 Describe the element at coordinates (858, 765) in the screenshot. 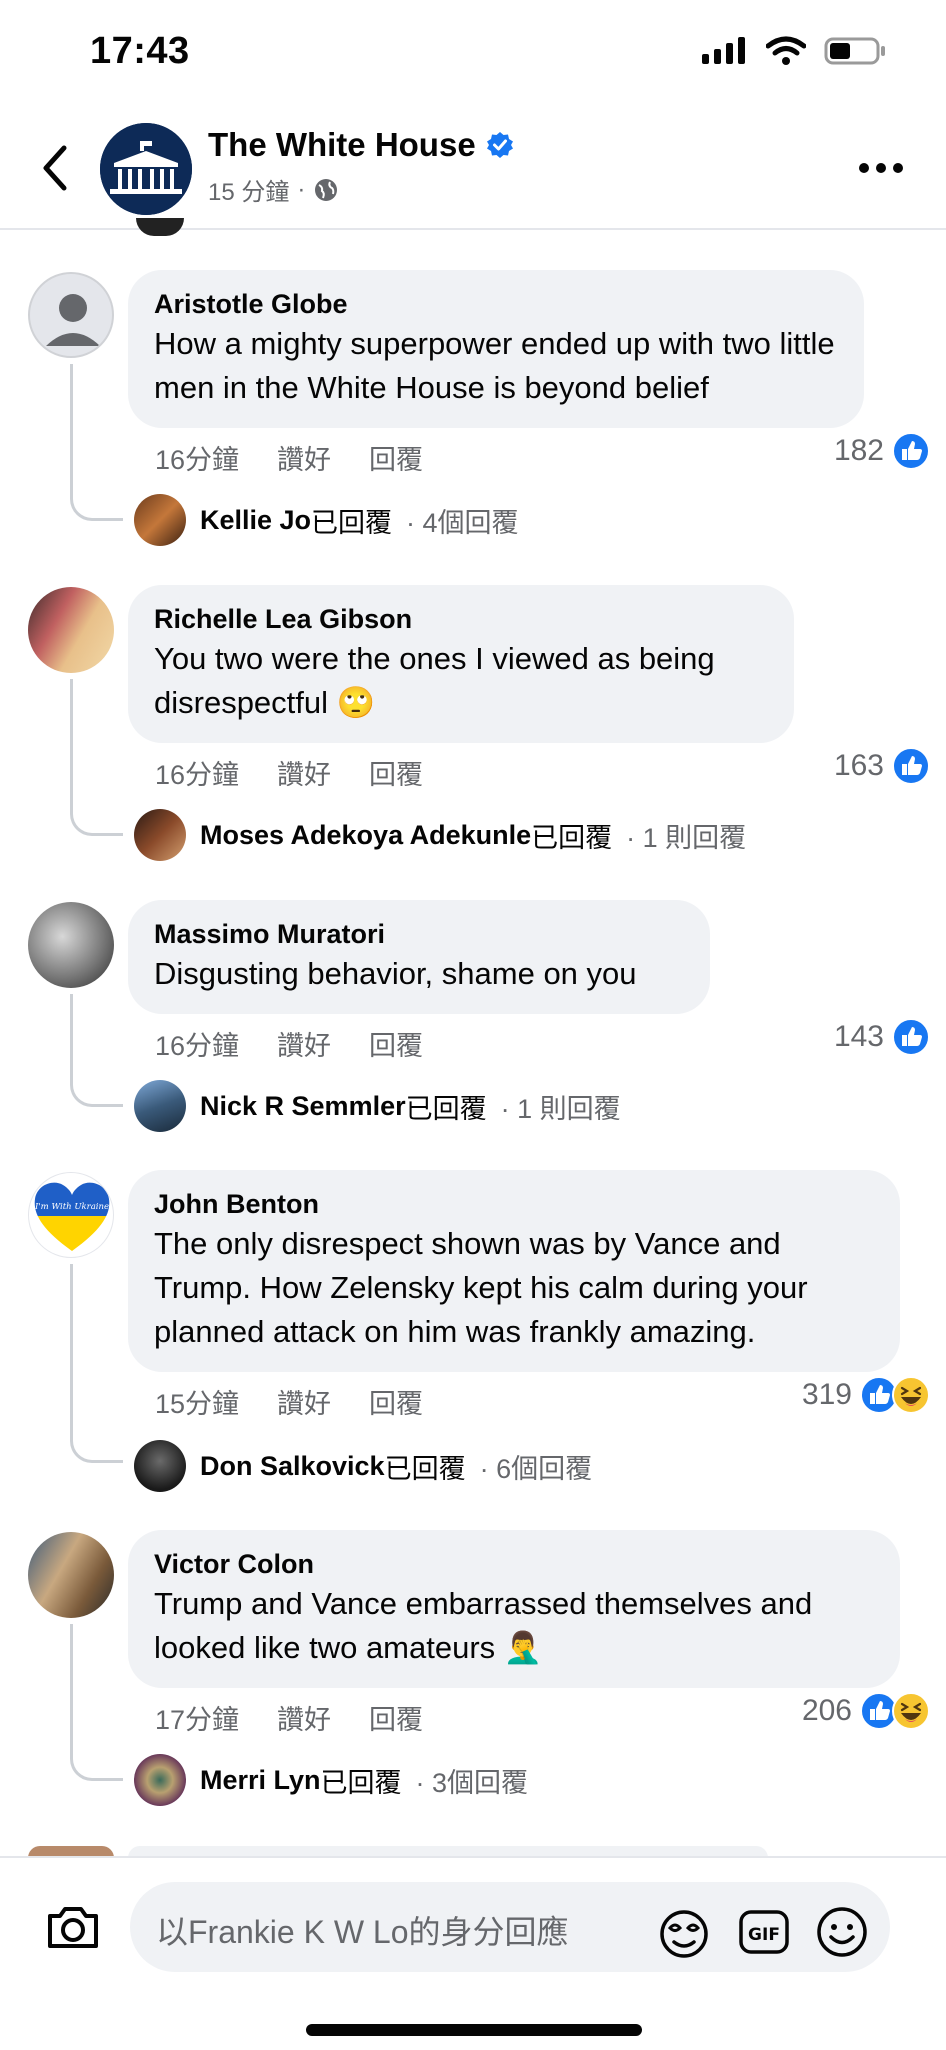

I see `reaction-count: 163` at that location.